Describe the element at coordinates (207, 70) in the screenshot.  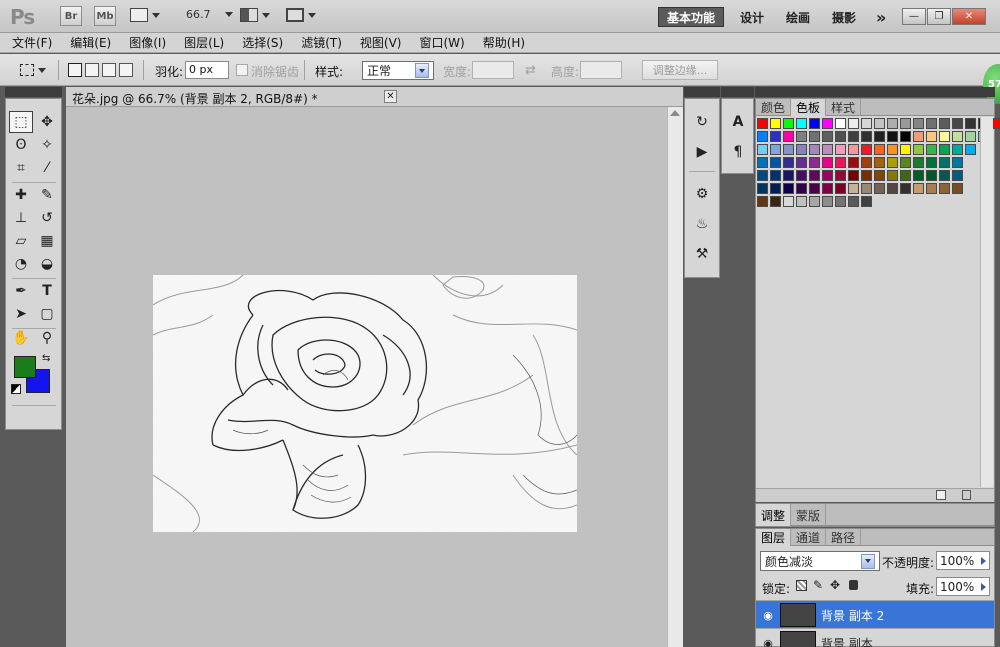
I see `feather-input: 0 px` at that location.